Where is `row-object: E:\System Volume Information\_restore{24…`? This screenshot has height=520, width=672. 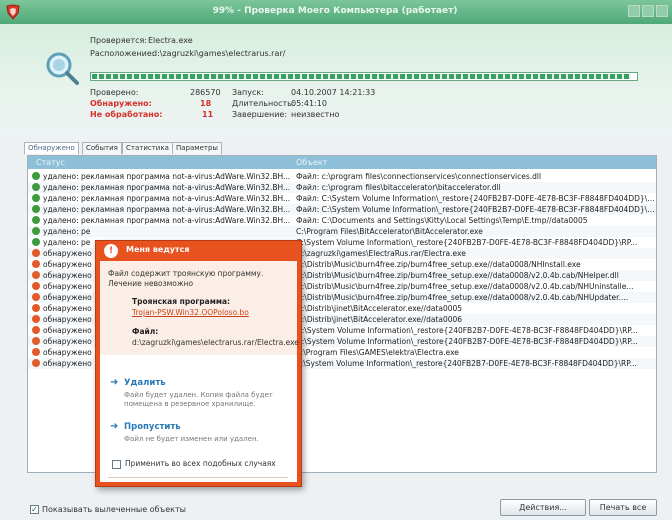
row-object: E:\System Volume Information\_restore{24… is located at coordinates (466, 363).